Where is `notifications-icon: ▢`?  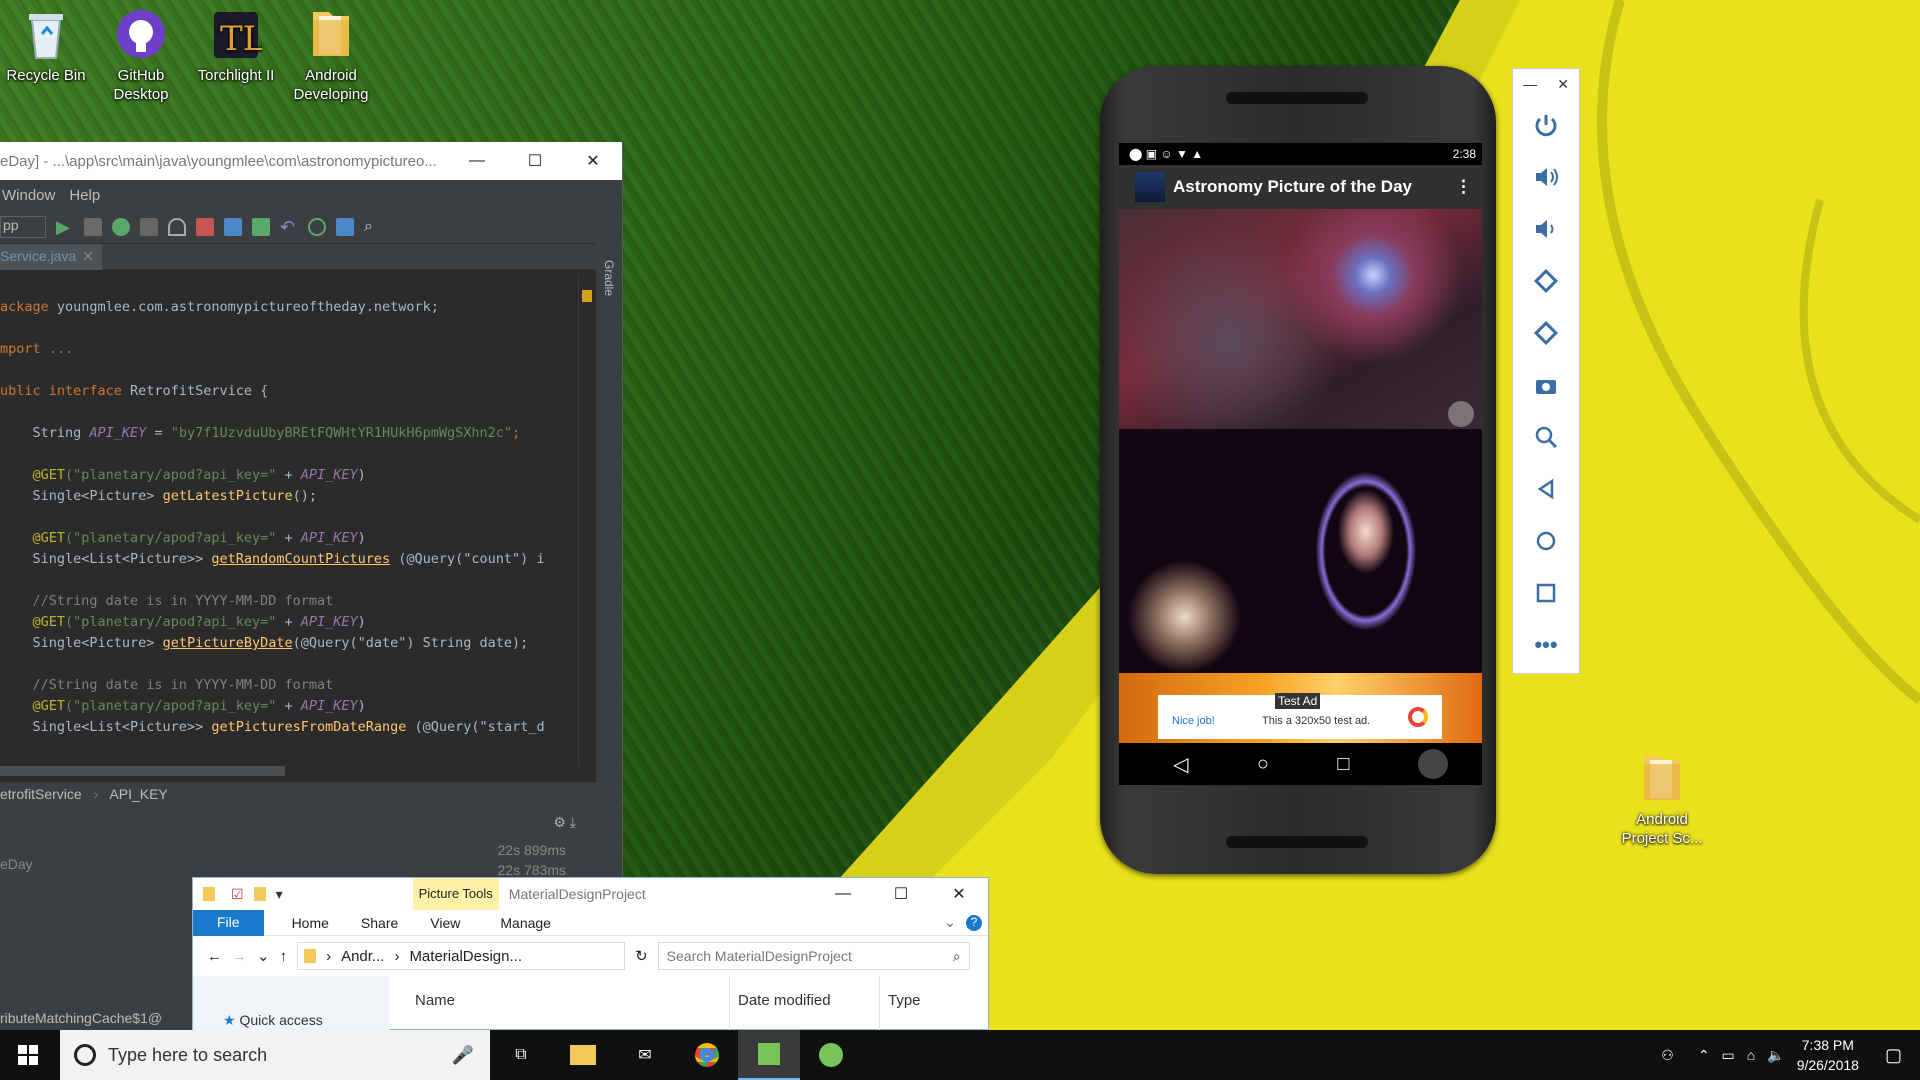 notifications-icon: ▢ is located at coordinates (1893, 1055).